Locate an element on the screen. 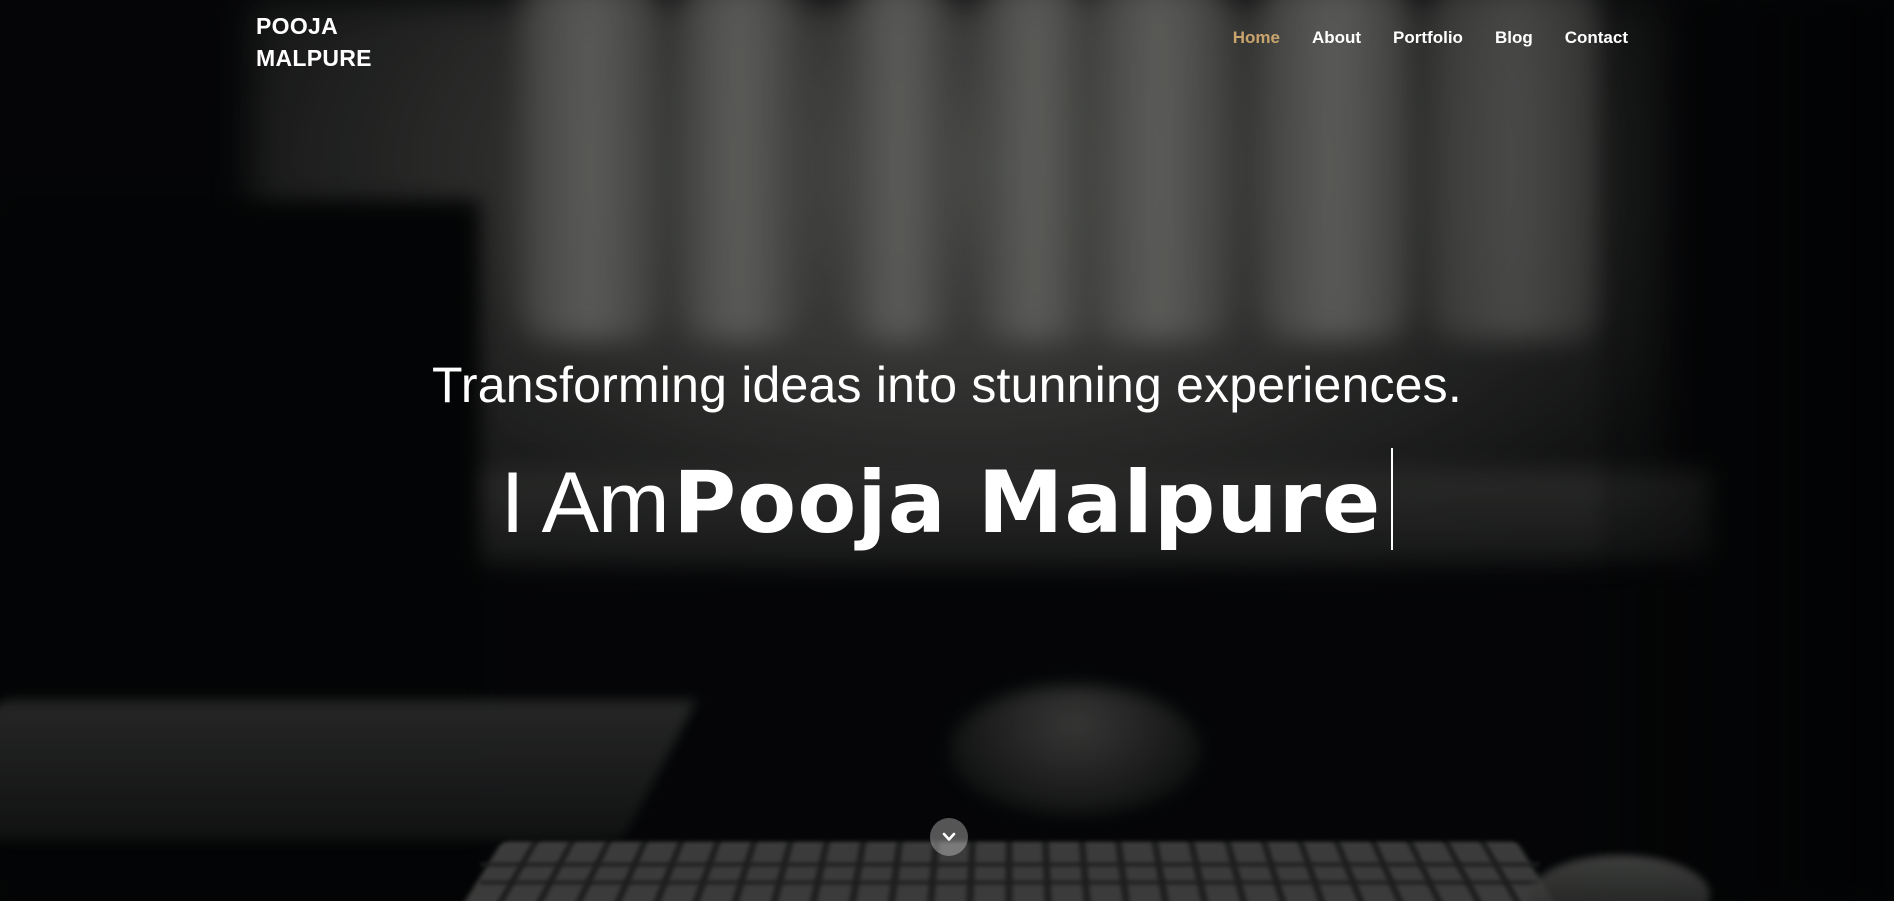 This screenshot has width=1894, height=901. typing-cursor is located at coordinates (1392, 499).